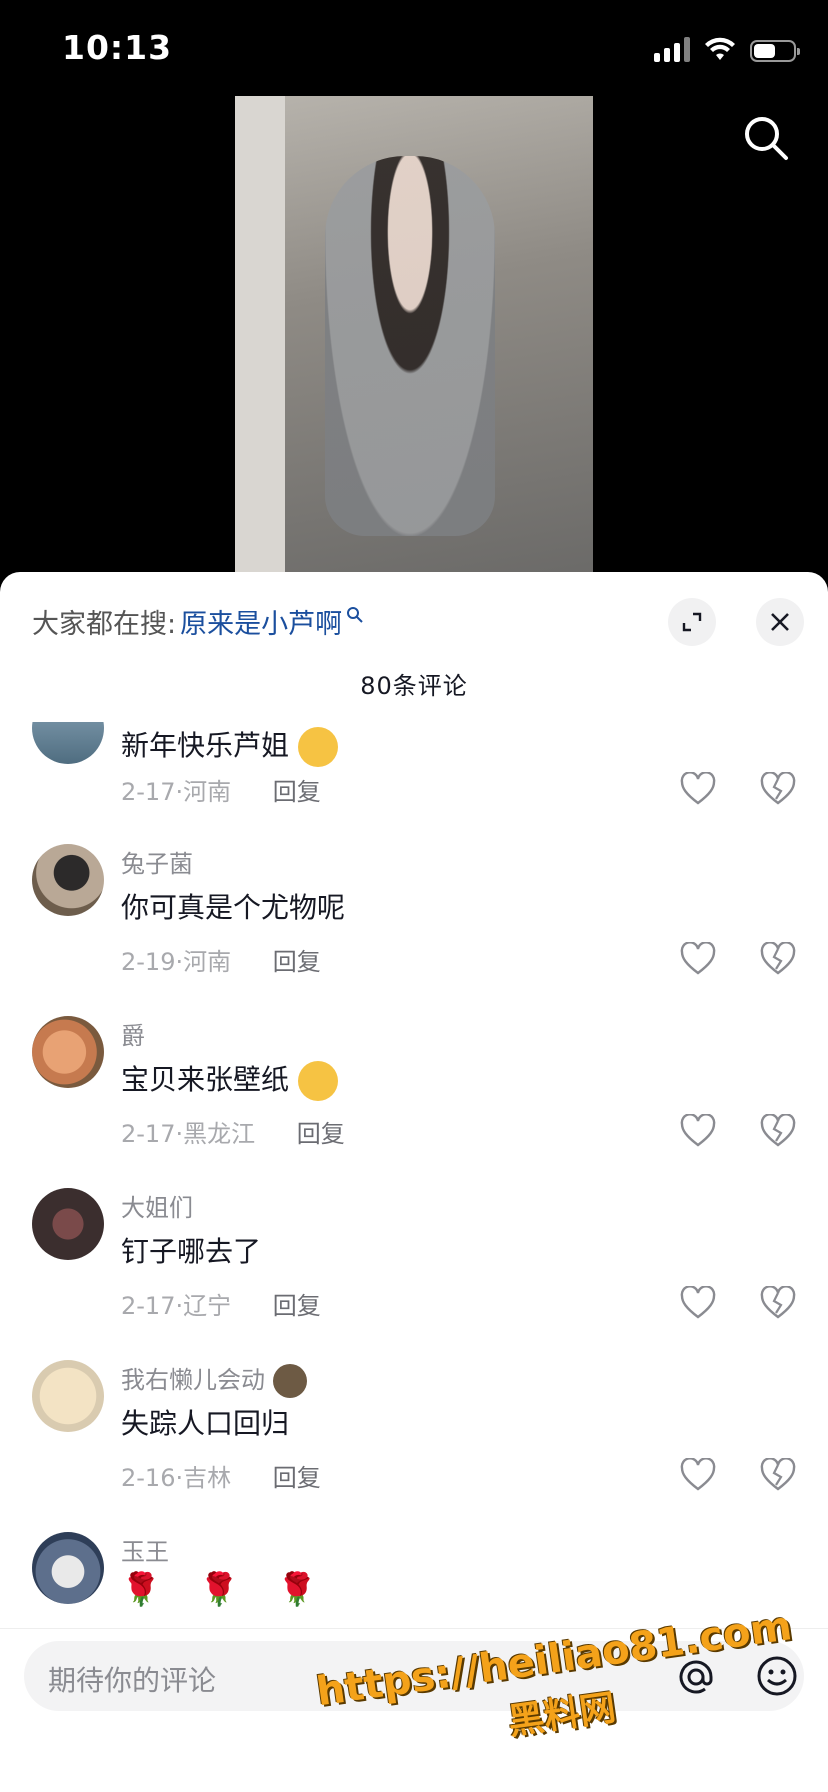 This screenshot has height=1792, width=828. I want to click on comment-text: 宝贝来张壁纸, so click(229, 1079).